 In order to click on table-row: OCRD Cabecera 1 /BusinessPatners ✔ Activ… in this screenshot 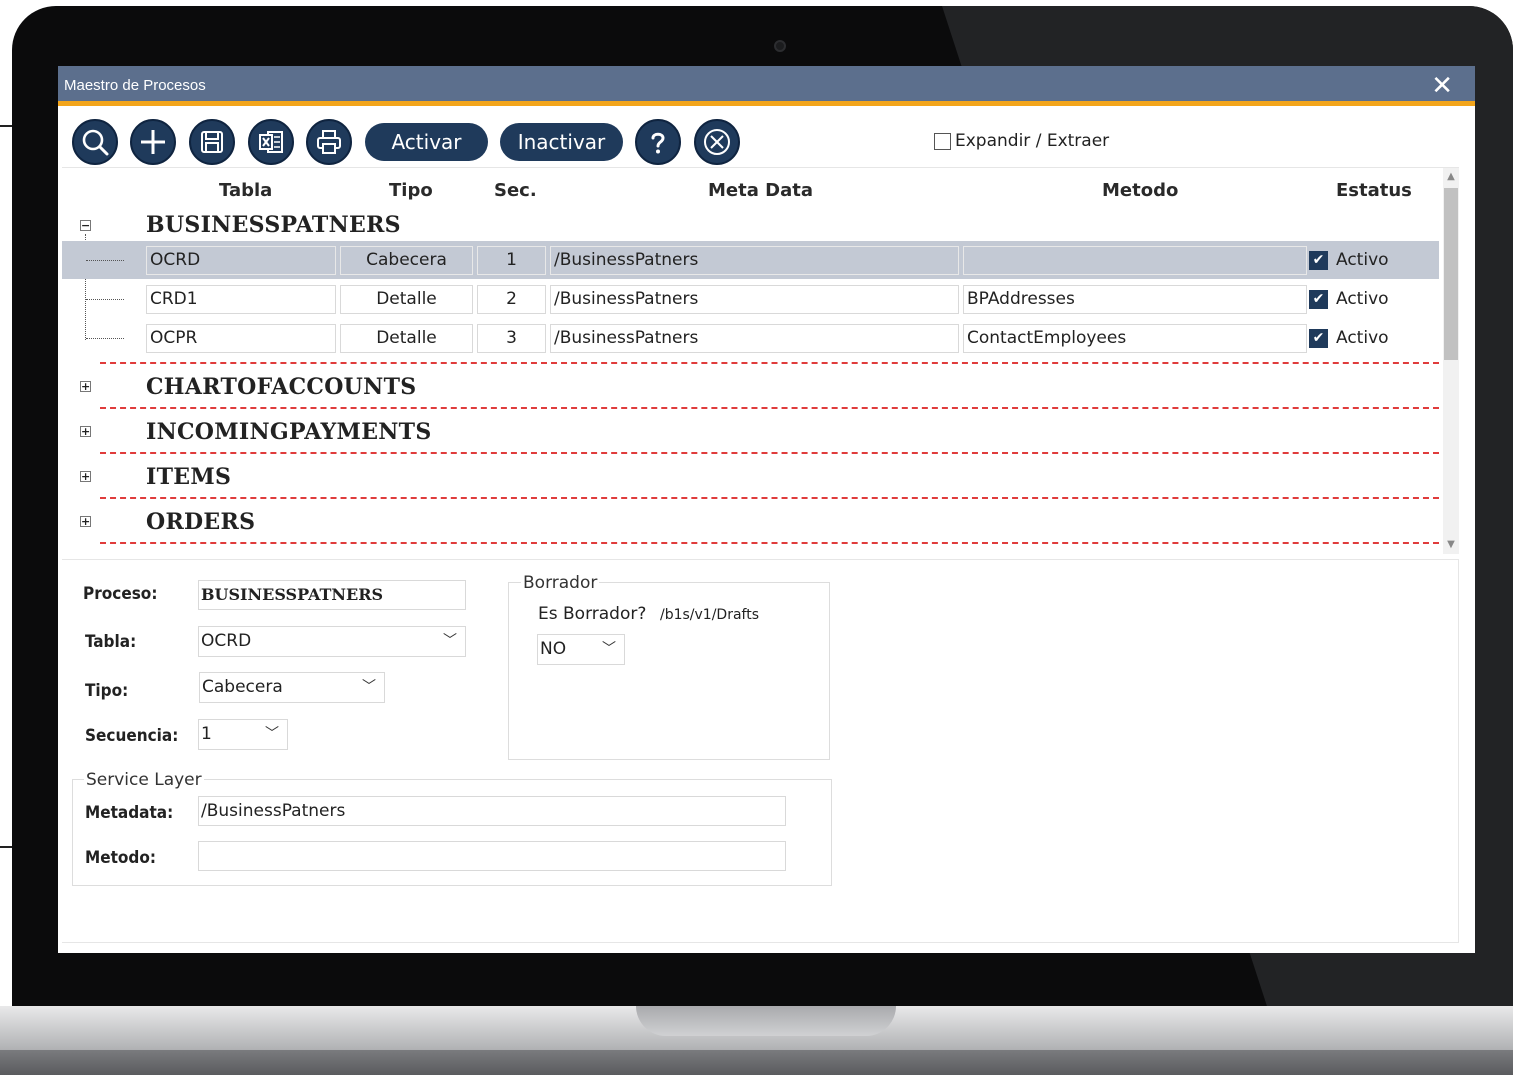, I will do `click(750, 260)`.